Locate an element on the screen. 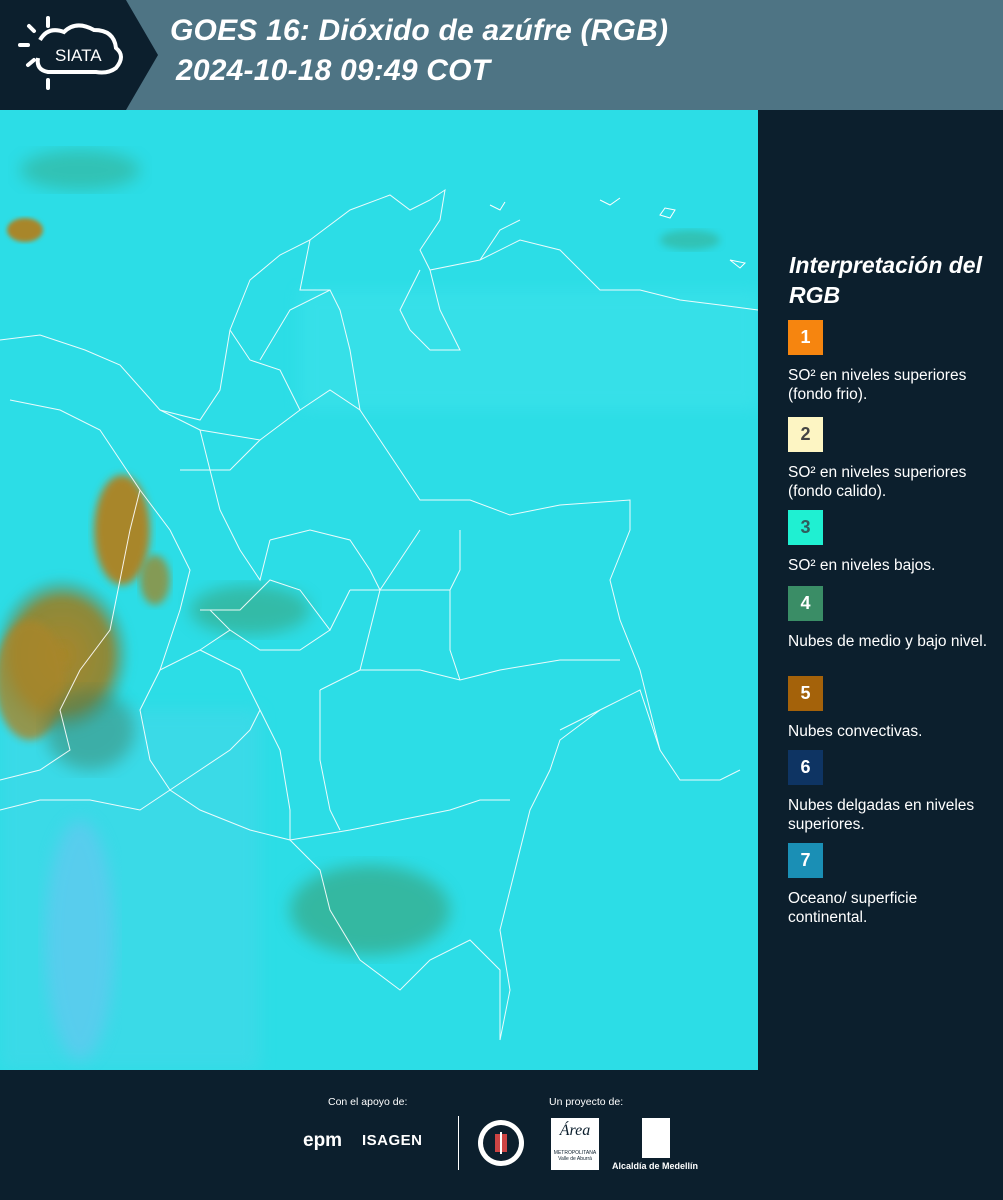 The image size is (1003, 1200). footer-divider is located at coordinates (458, 1143).